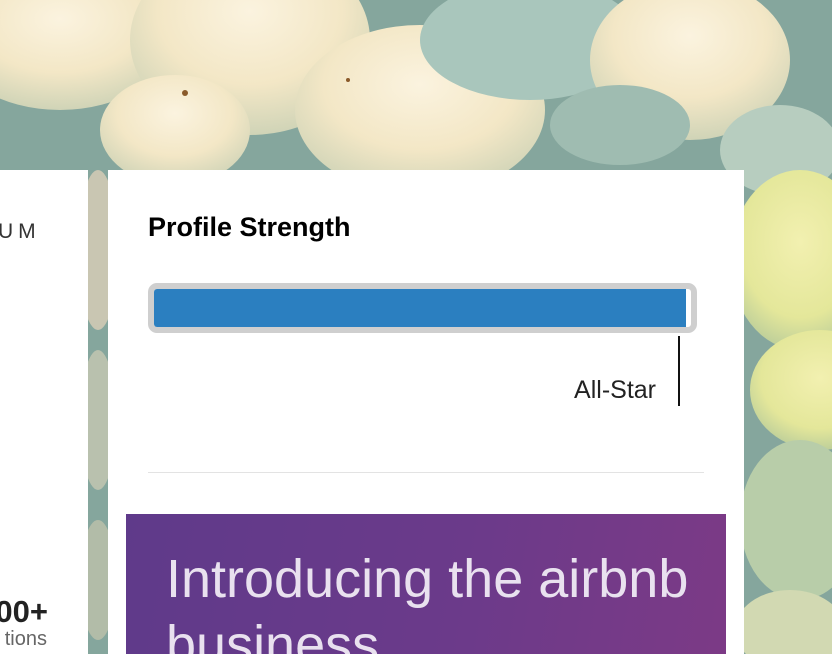  I want to click on ad-text: Introducing the airbnb business, so click(427, 601).